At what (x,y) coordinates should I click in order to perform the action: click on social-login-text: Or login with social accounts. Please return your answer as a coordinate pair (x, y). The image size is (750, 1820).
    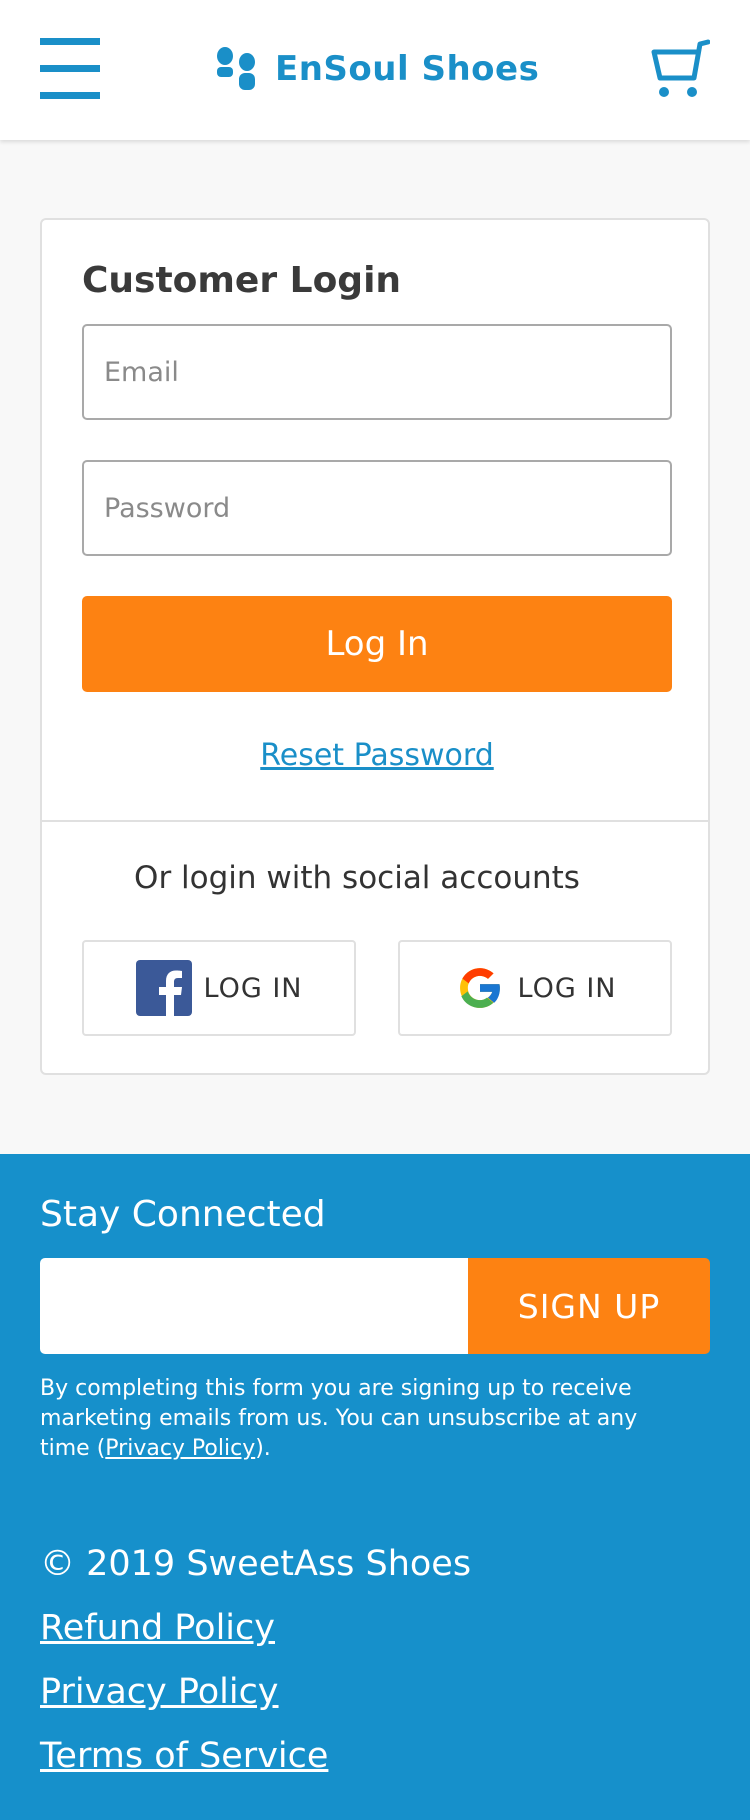
    Looking at the image, I should click on (357, 878).